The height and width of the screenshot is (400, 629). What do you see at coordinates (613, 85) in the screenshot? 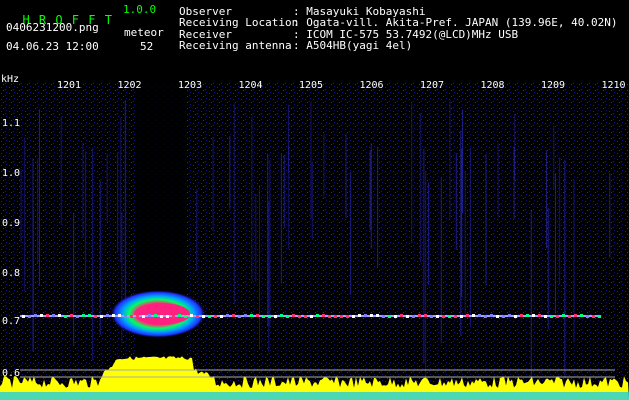
I see `x-tick-label: 1210` at bounding box center [613, 85].